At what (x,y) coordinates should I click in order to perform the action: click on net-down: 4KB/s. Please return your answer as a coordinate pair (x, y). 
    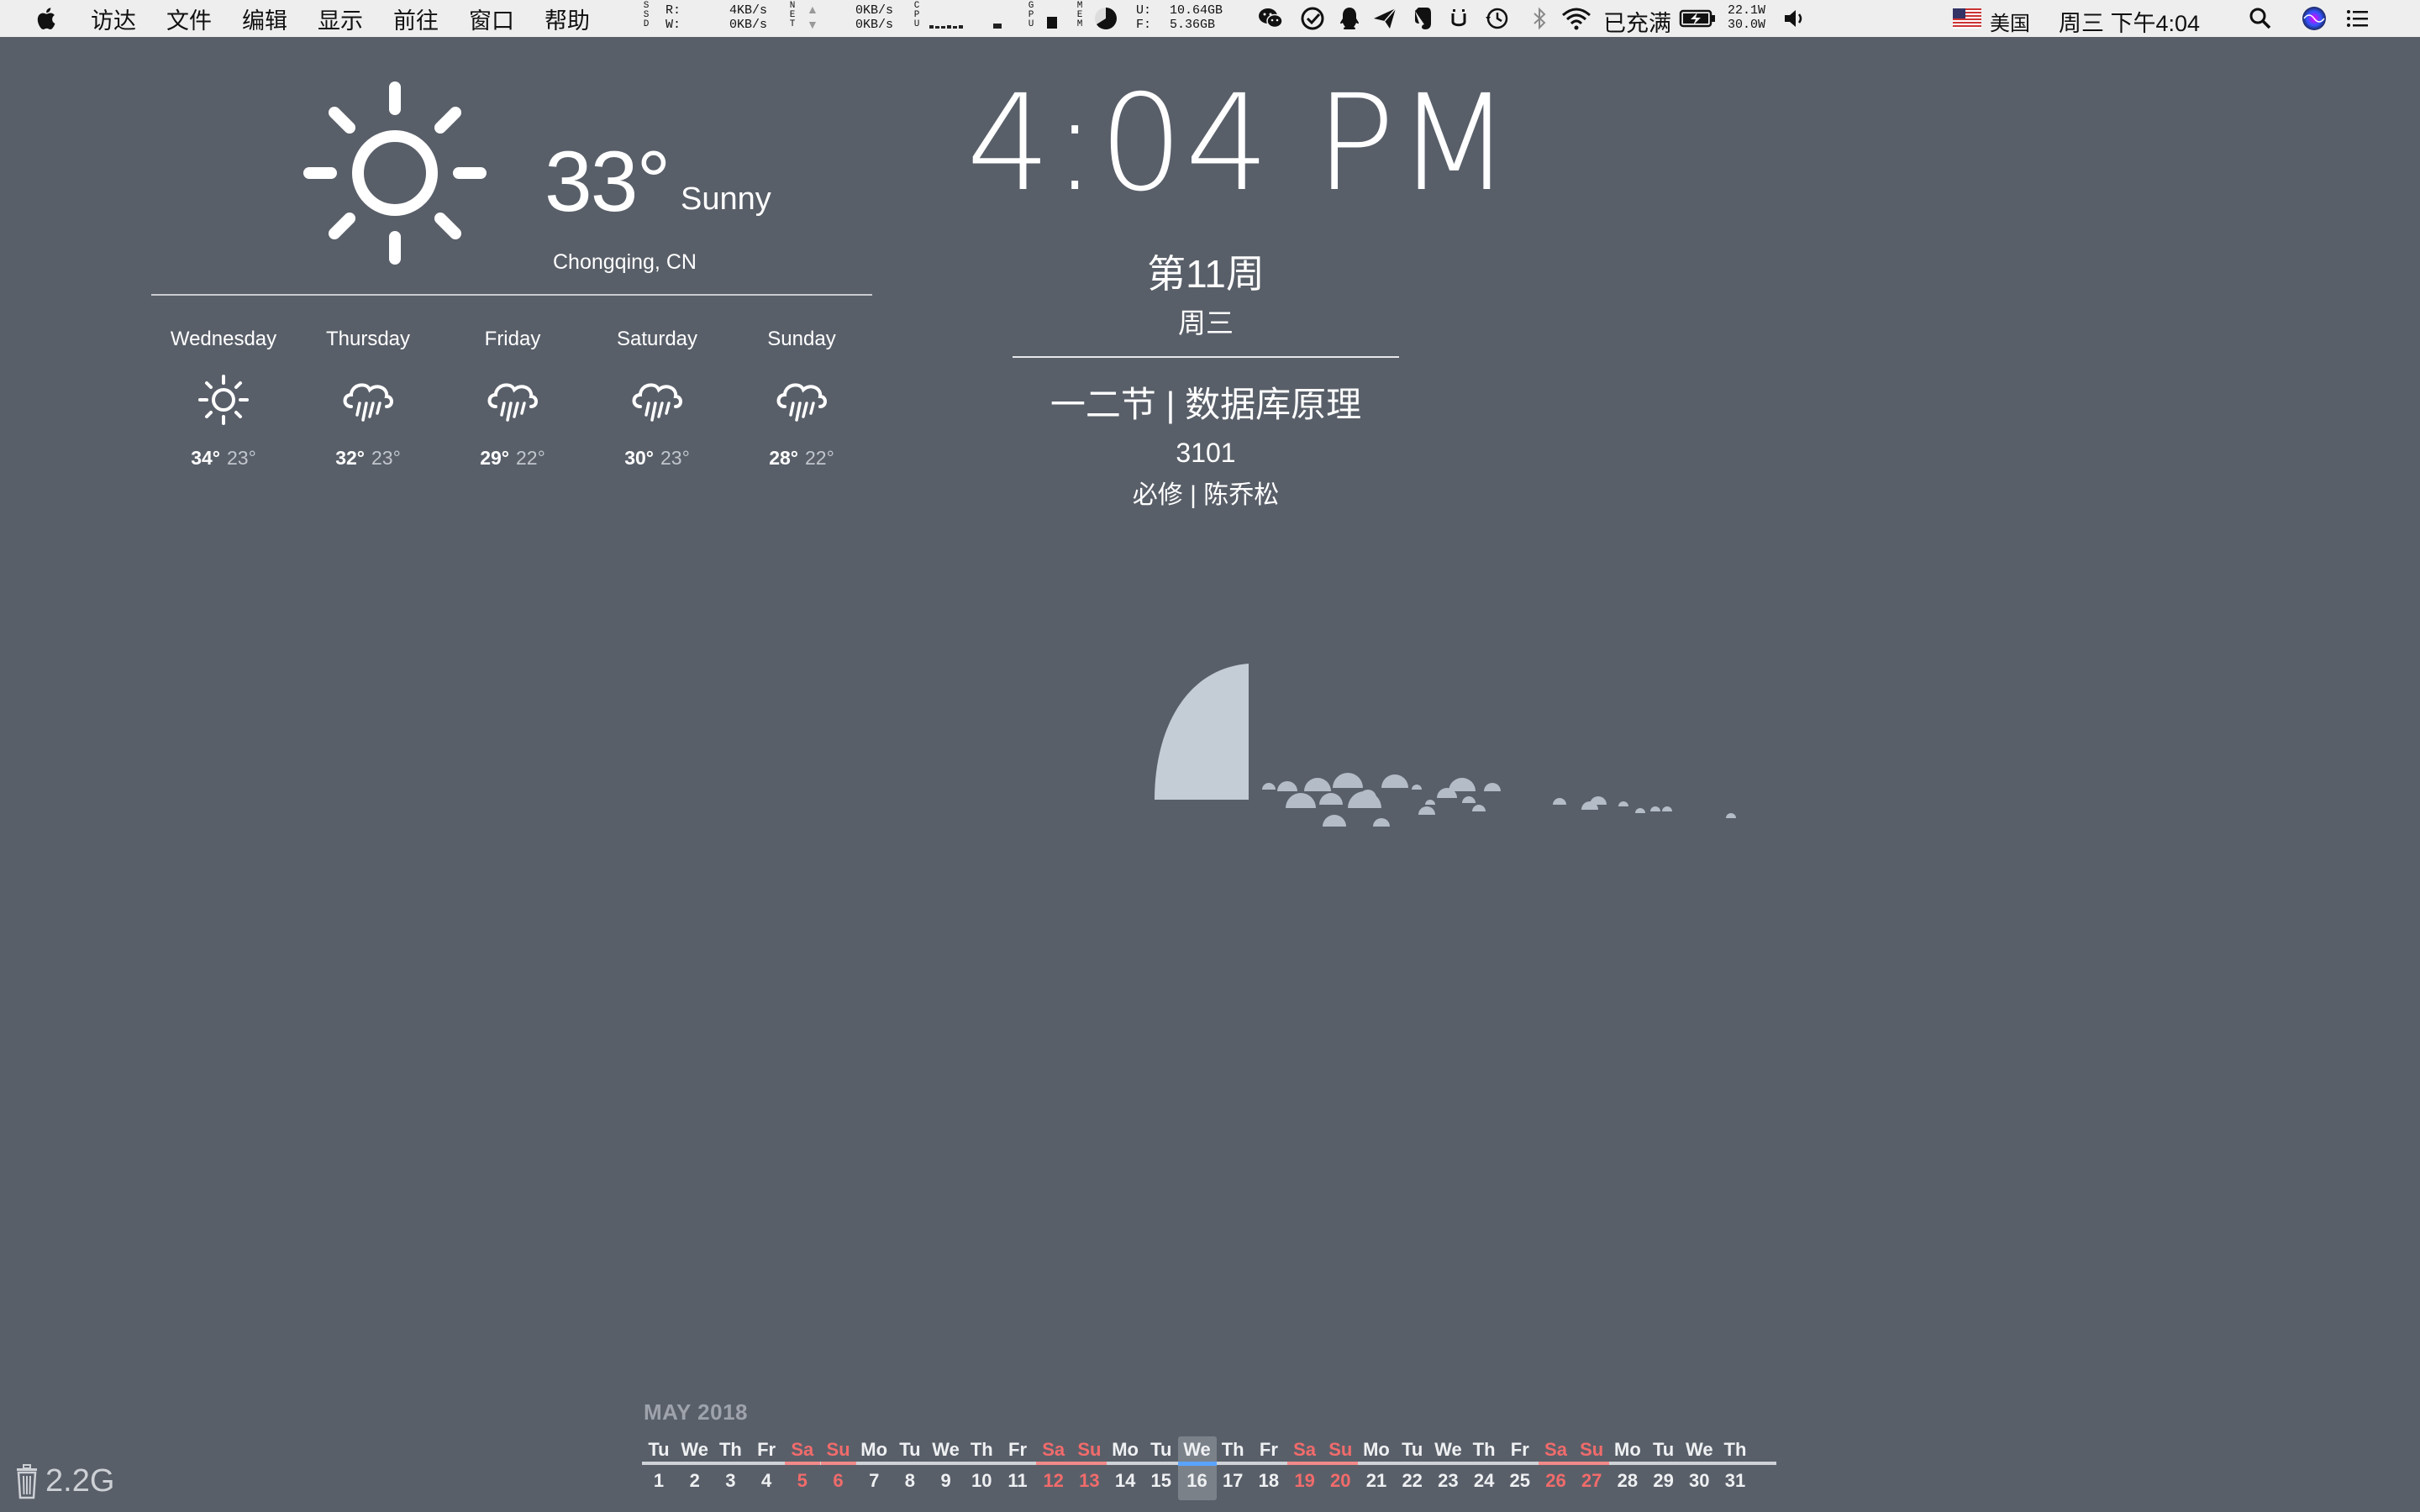
    Looking at the image, I should click on (749, 10).